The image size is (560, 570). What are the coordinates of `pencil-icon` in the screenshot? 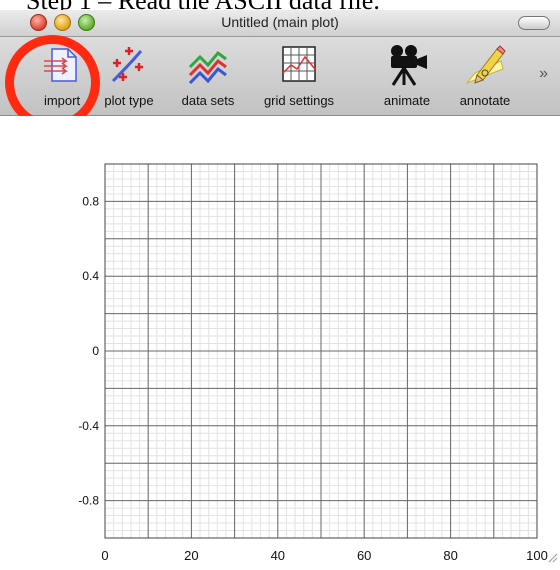 It's located at (485, 65).